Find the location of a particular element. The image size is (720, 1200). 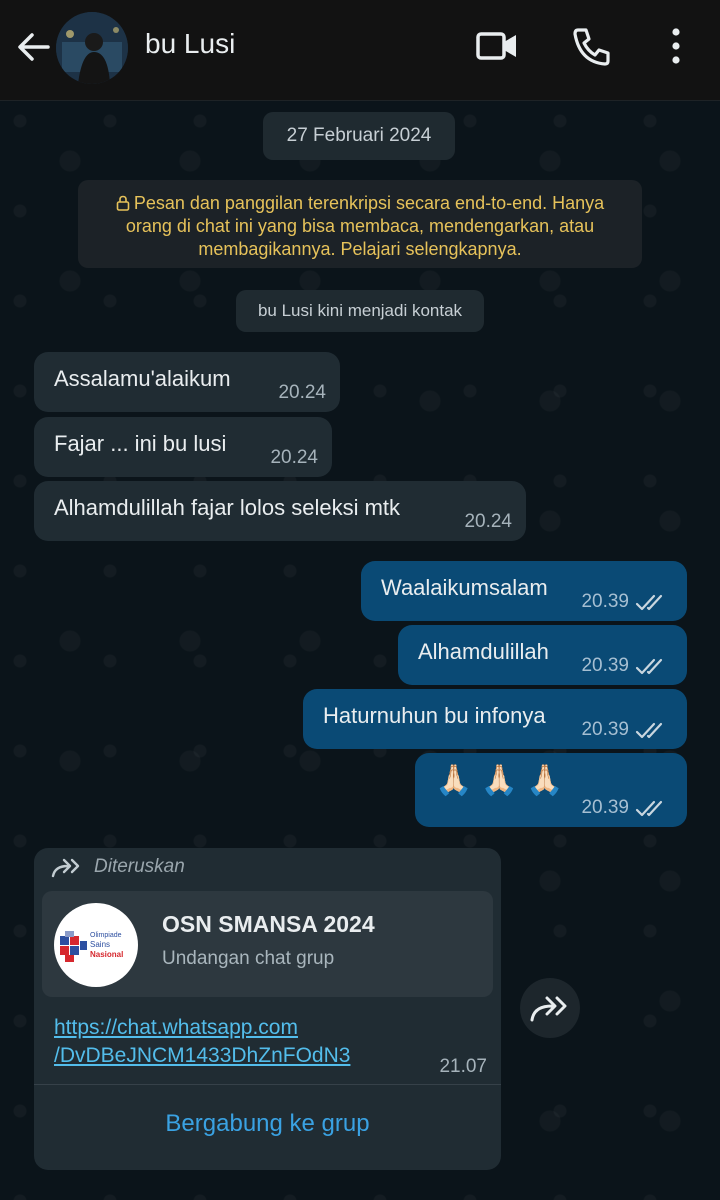

logo-text-line3: Nasional is located at coordinates (106, 954).